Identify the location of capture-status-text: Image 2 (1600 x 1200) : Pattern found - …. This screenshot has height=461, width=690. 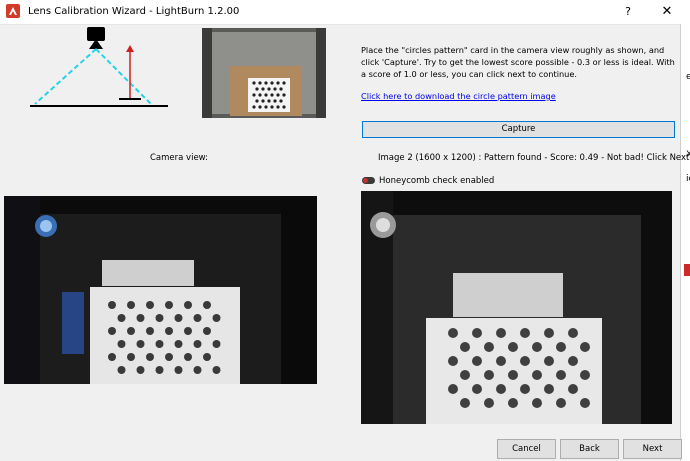
(534, 158).